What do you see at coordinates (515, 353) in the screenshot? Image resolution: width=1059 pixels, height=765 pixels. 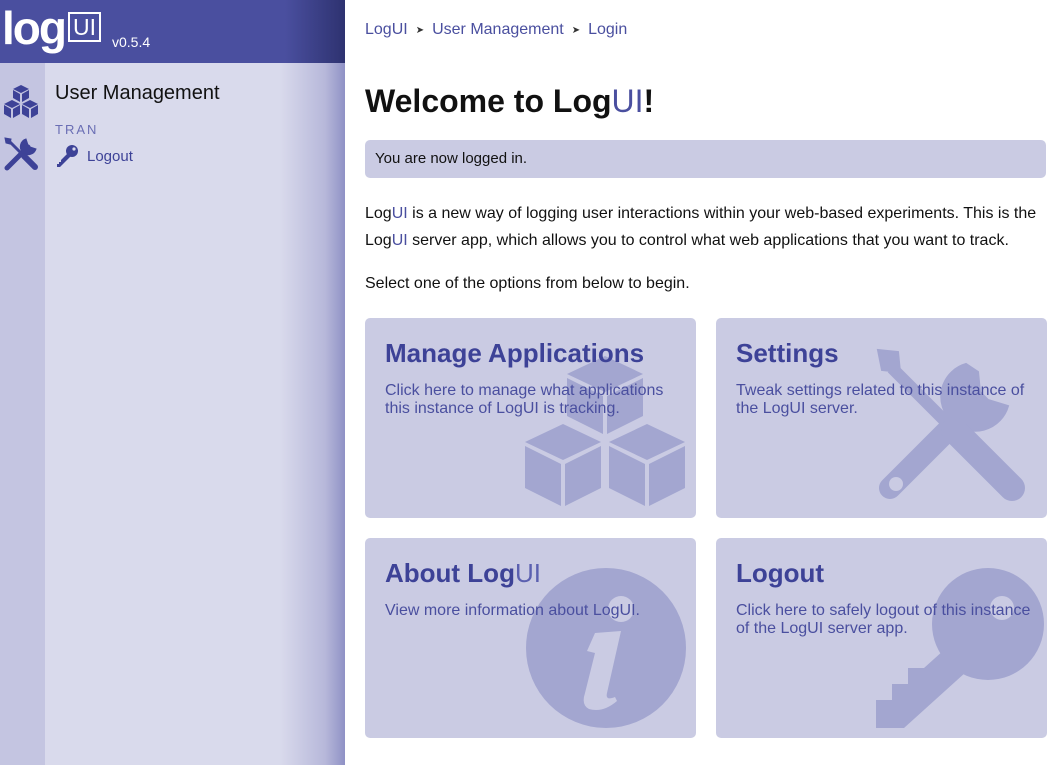 I see `card-title: Manage Applications` at bounding box center [515, 353].